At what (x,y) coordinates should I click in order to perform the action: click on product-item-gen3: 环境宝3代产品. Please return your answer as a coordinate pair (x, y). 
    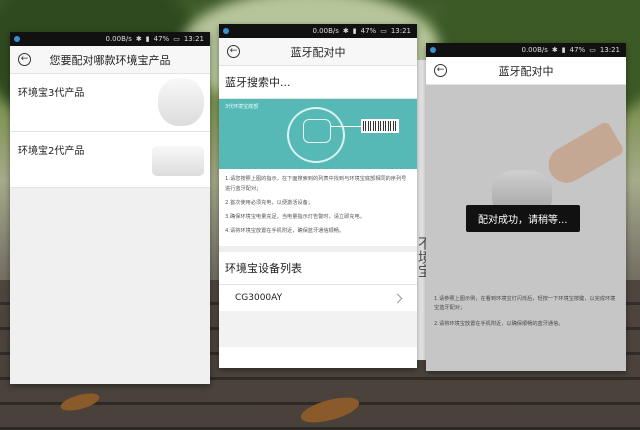
    Looking at the image, I should click on (110, 103).